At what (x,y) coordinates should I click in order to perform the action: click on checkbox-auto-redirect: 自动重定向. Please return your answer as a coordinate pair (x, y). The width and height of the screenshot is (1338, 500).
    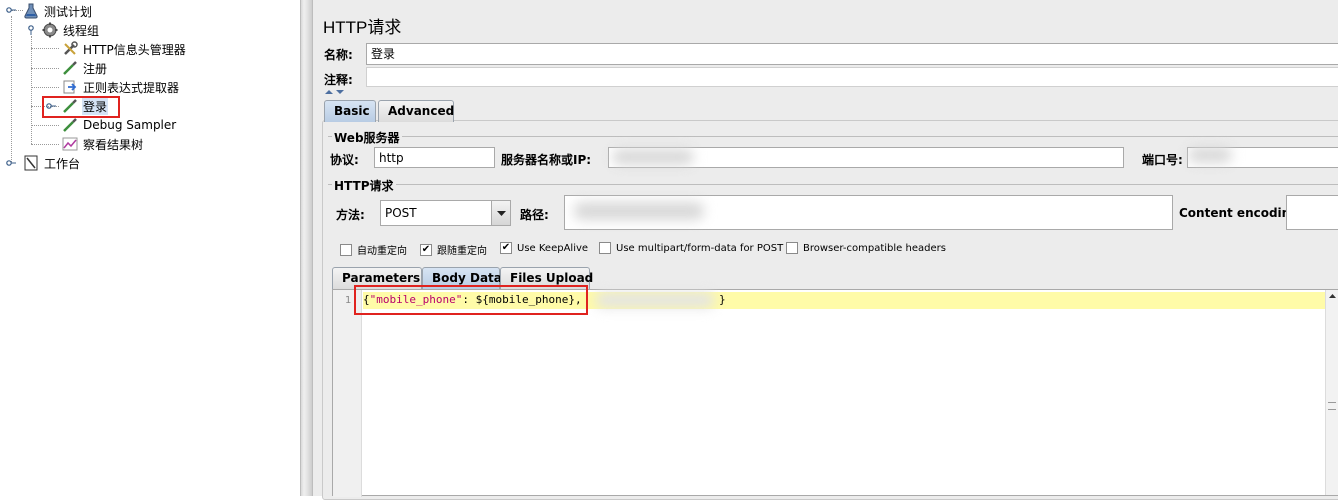
    Looking at the image, I should click on (373, 249).